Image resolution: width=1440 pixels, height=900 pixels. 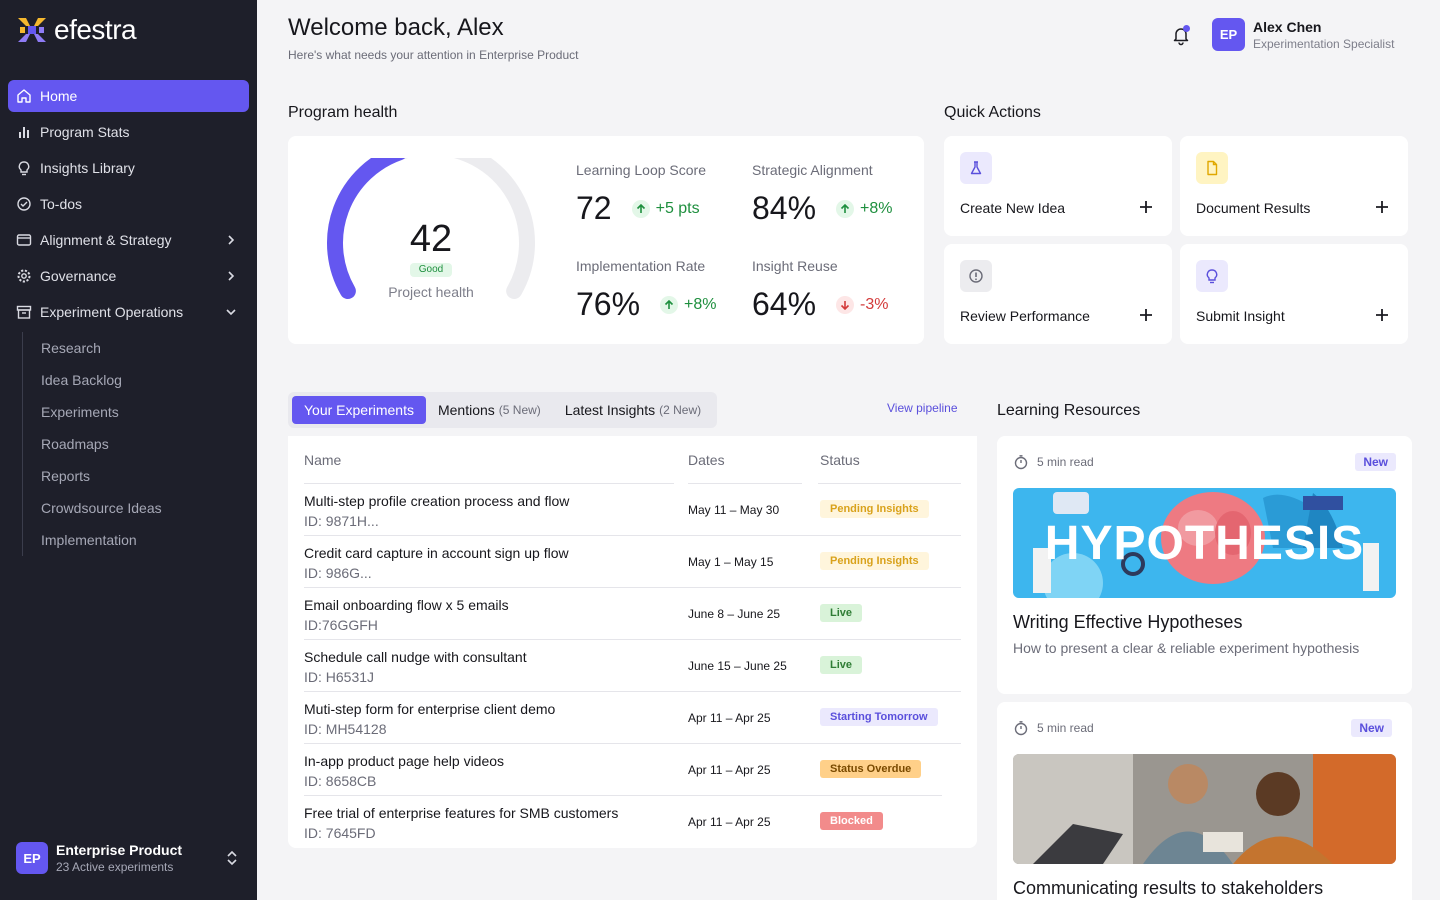 I want to click on experiment-name: Schedule call nudge with consultant, so click(x=415, y=657).